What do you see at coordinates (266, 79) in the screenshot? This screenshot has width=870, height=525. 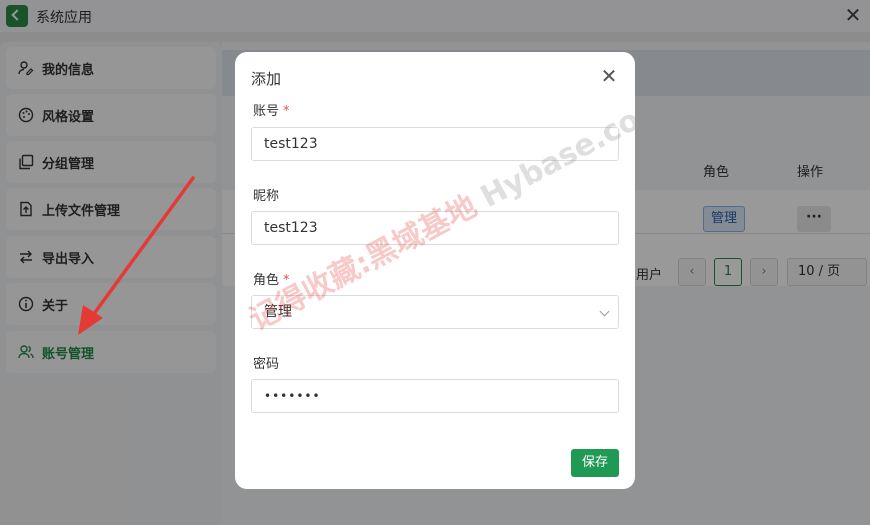 I see `dialog-title: 添加` at bounding box center [266, 79].